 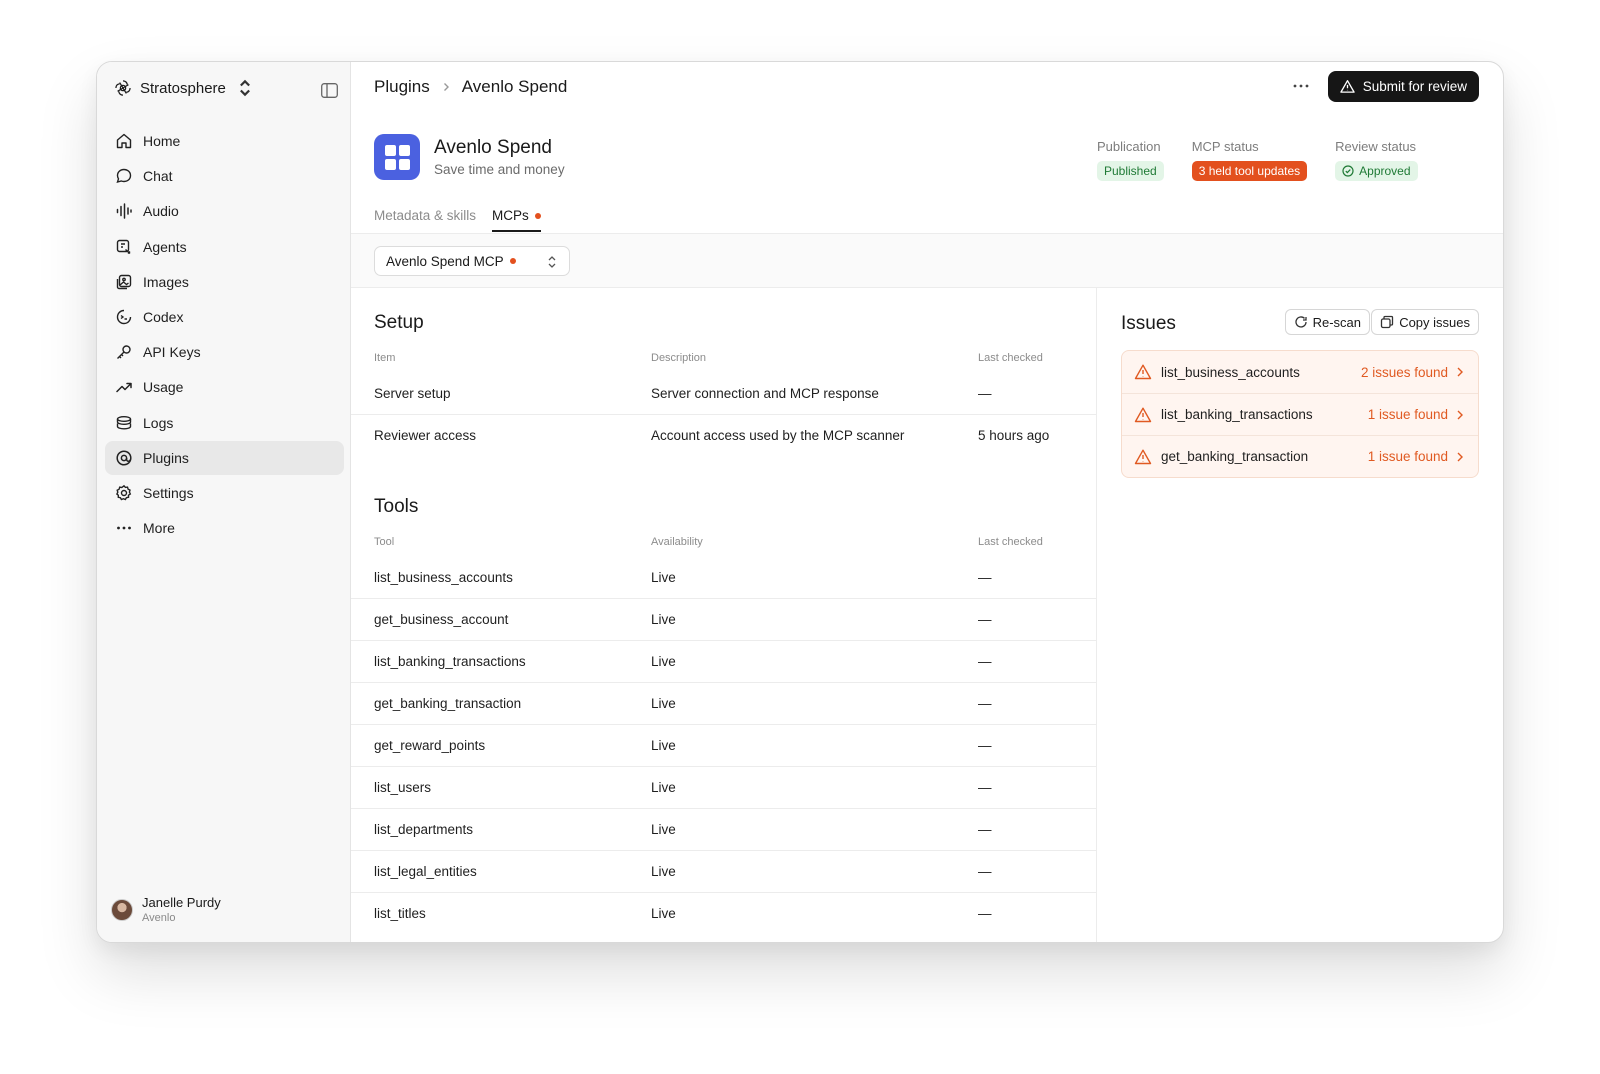 What do you see at coordinates (1249, 171) in the screenshot?
I see `mcp-status-badge: 3 held tool updates` at bounding box center [1249, 171].